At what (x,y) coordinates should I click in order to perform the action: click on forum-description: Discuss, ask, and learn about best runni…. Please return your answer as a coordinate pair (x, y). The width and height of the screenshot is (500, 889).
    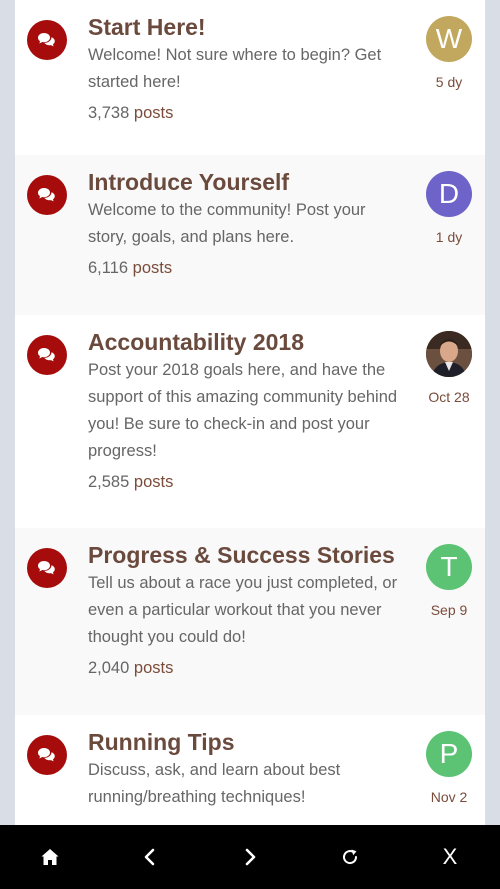
    Looking at the image, I should click on (214, 783).